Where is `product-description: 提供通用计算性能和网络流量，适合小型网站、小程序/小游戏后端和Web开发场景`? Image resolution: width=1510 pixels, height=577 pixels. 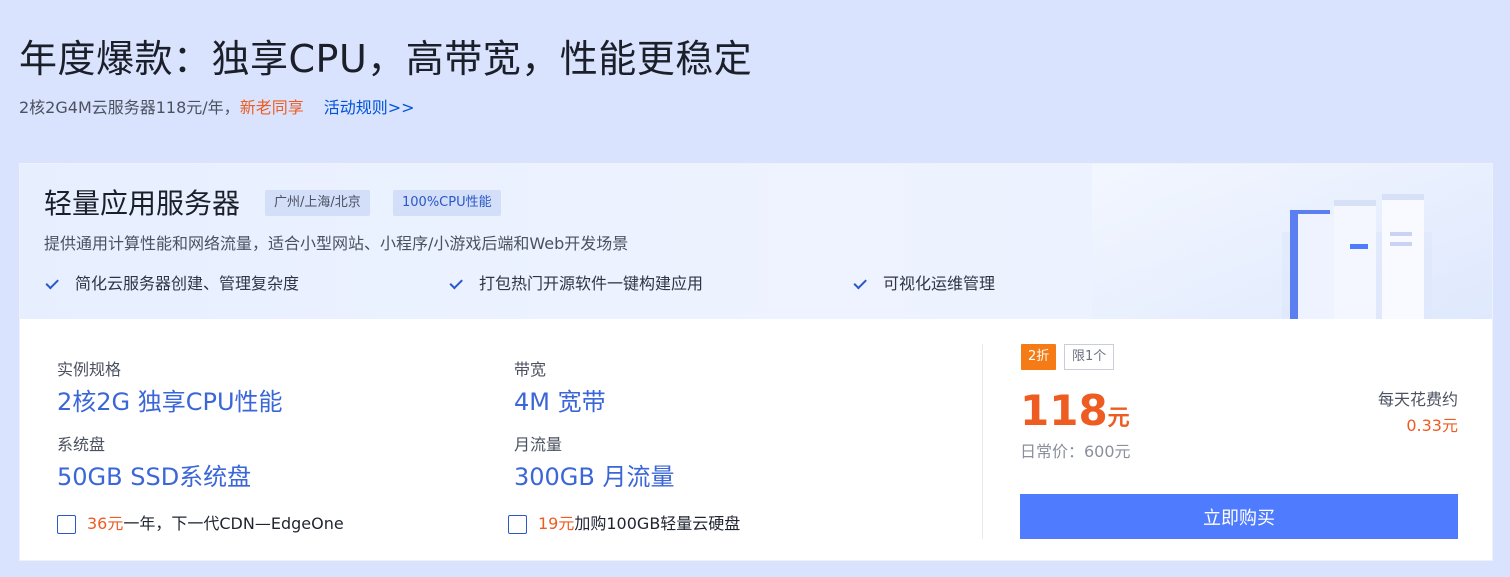
product-description: 提供通用计算性能和网络流量，适合小型网站、小程序/小游戏后端和Web开发场景 is located at coordinates (336, 243).